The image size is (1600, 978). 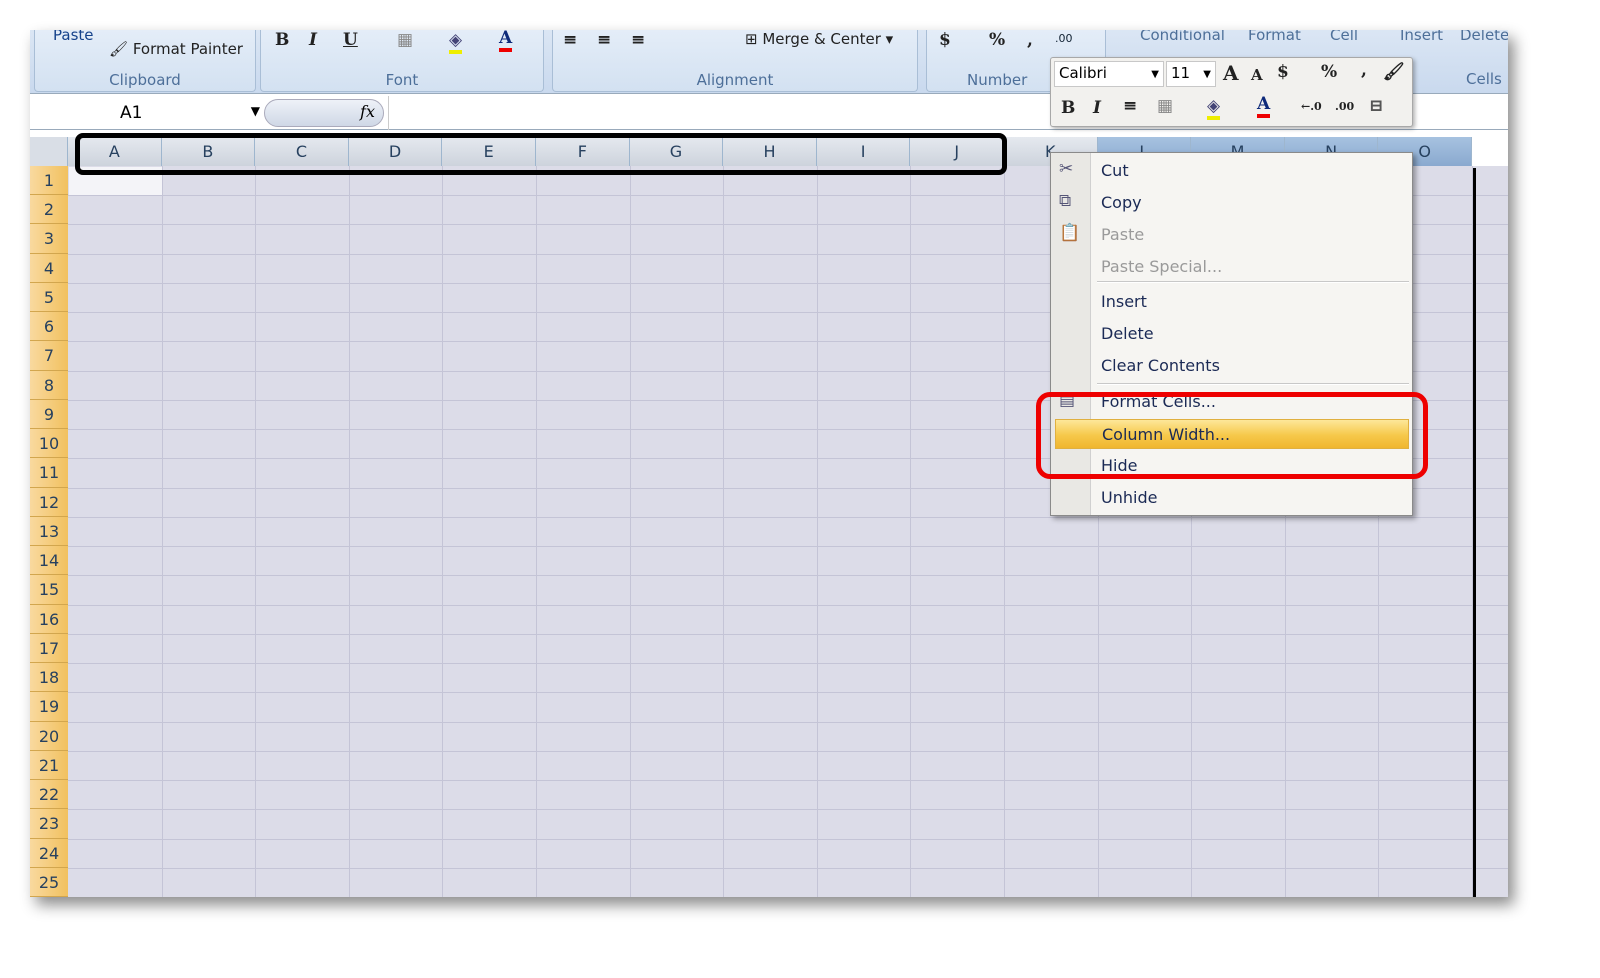 I want to click on insert-function-icon: fx, so click(x=367, y=111).